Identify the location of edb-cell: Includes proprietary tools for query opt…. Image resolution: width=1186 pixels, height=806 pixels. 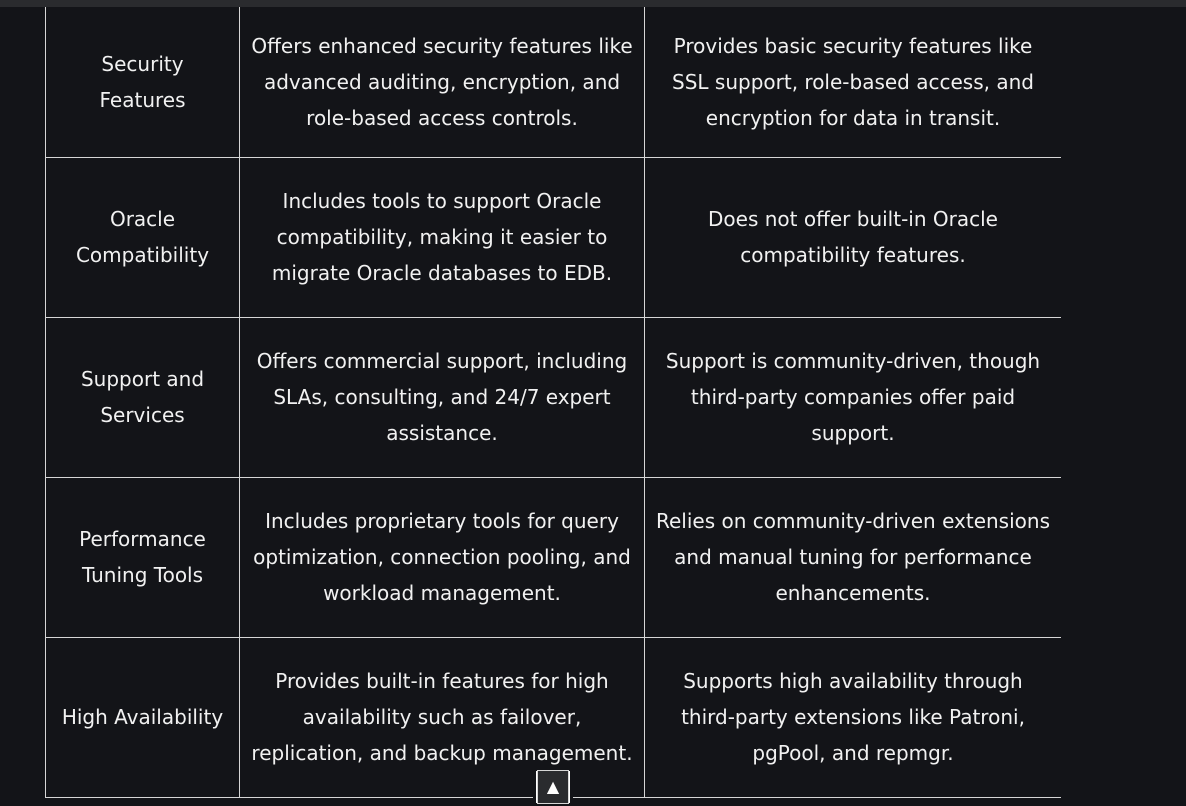
(442, 557).